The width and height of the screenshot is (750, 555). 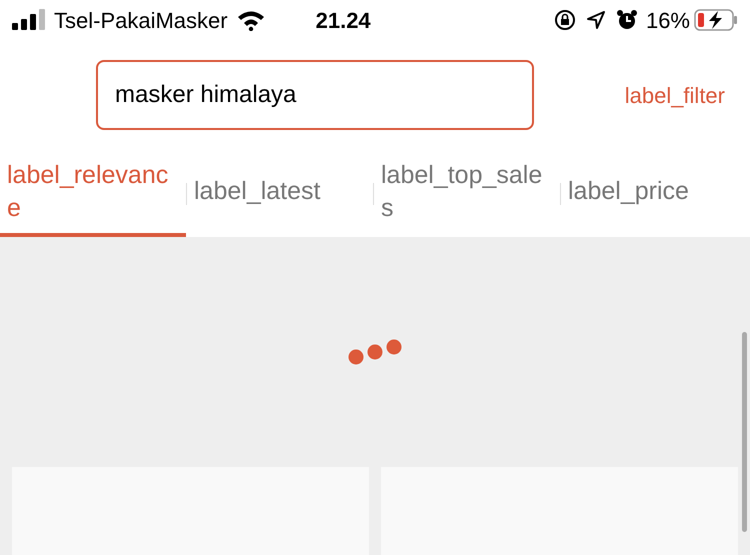 I want to click on battery-percent: 16%, so click(x=668, y=20).